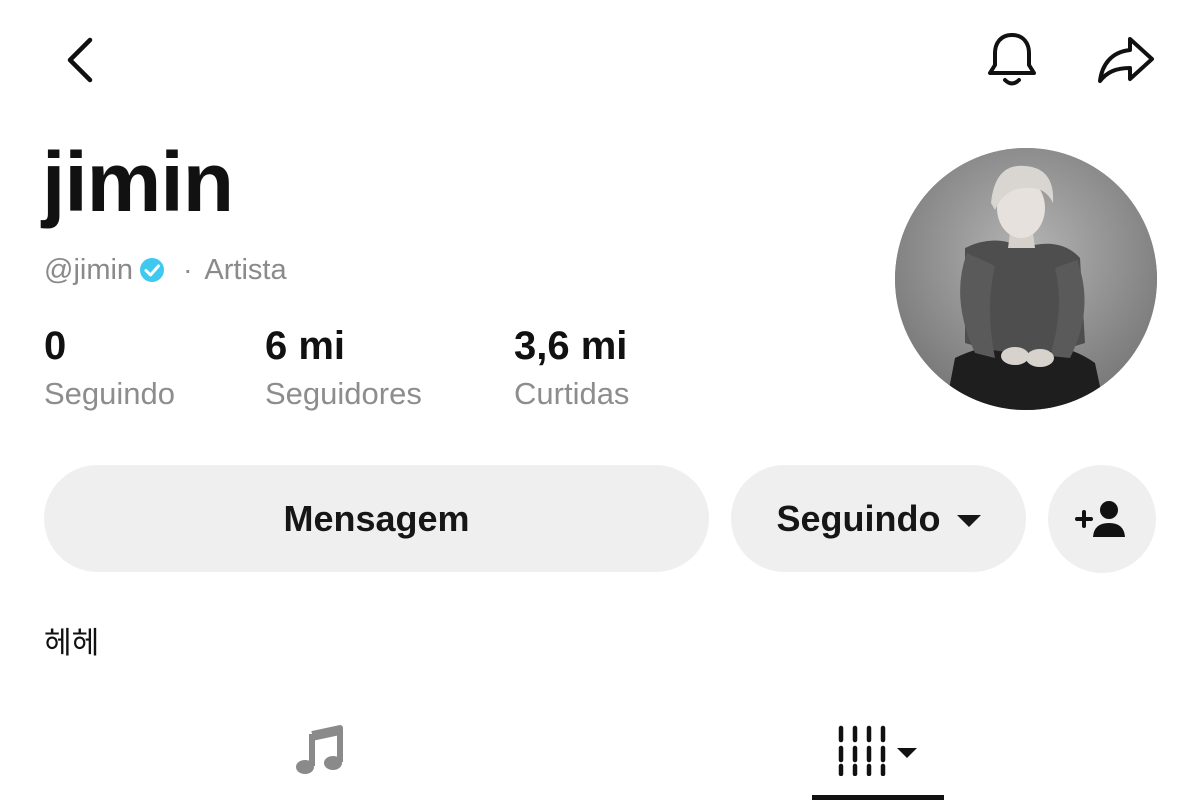 The image size is (1200, 800). Describe the element at coordinates (571, 369) in the screenshot. I see `stat-likes: 3,6 mi Curtidas` at that location.